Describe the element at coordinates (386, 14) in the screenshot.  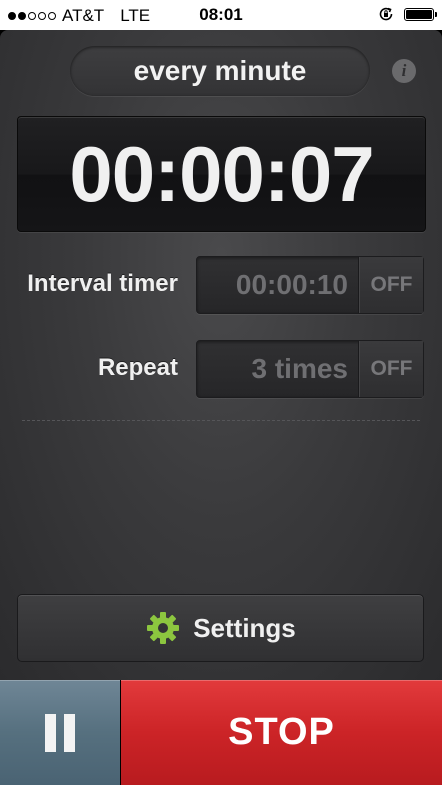
I see `rotation-lock-icon` at that location.